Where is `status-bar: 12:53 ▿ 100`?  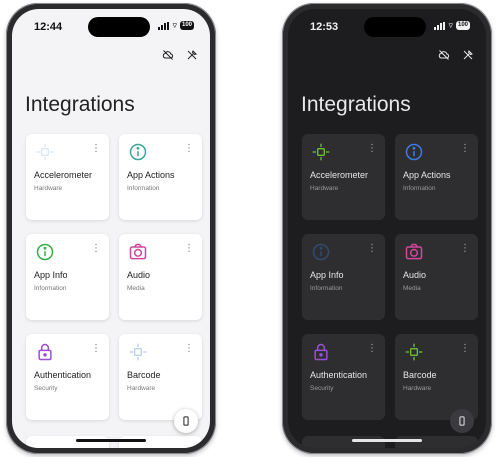
status-bar: 12:53 ▿ 100 is located at coordinates (387, 26).